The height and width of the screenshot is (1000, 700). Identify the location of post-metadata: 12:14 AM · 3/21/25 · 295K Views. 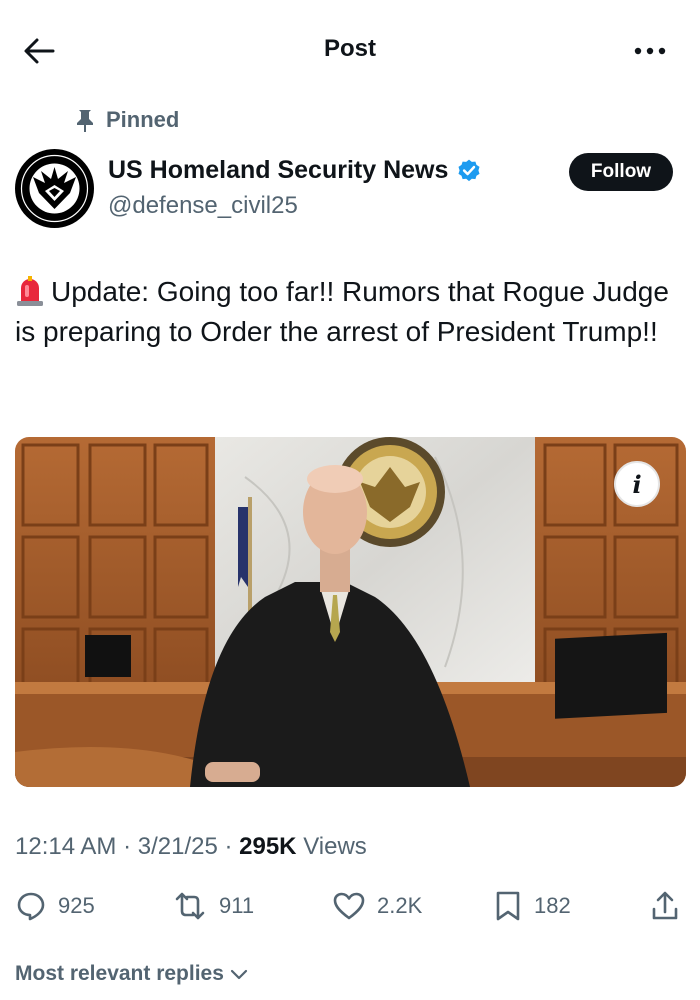
(191, 847).